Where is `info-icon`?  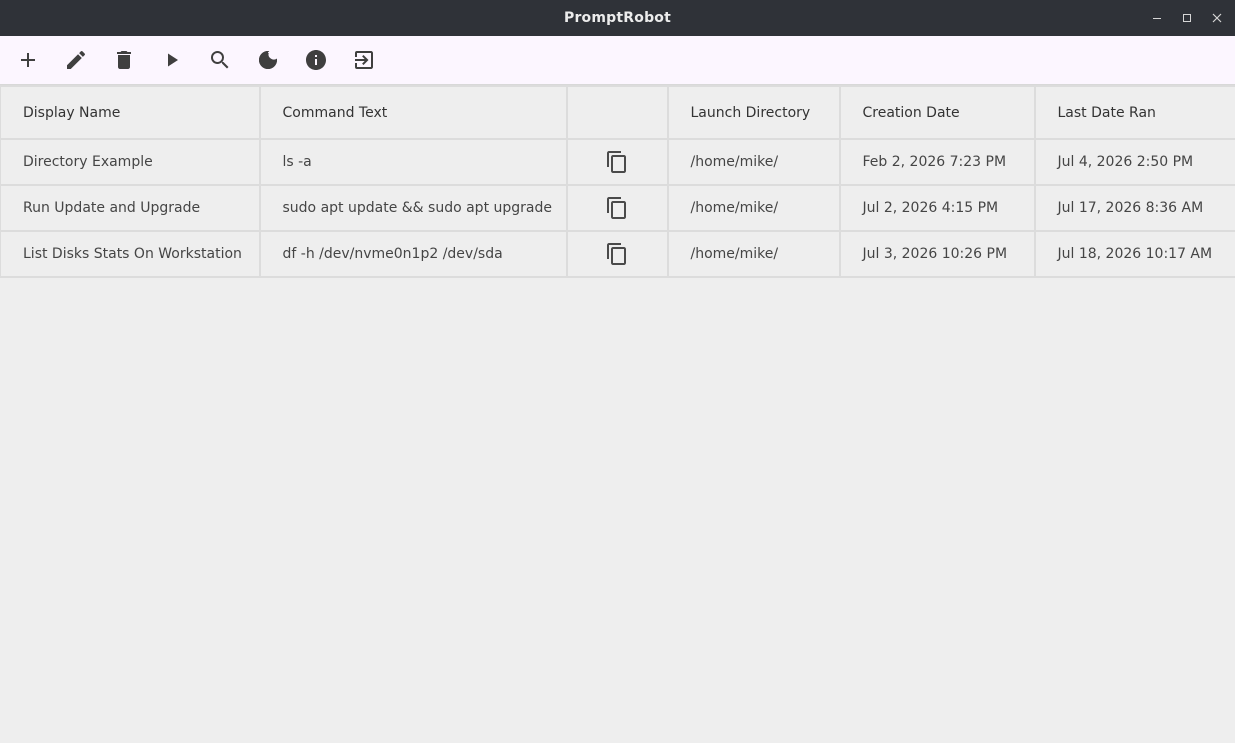
info-icon is located at coordinates (316, 60).